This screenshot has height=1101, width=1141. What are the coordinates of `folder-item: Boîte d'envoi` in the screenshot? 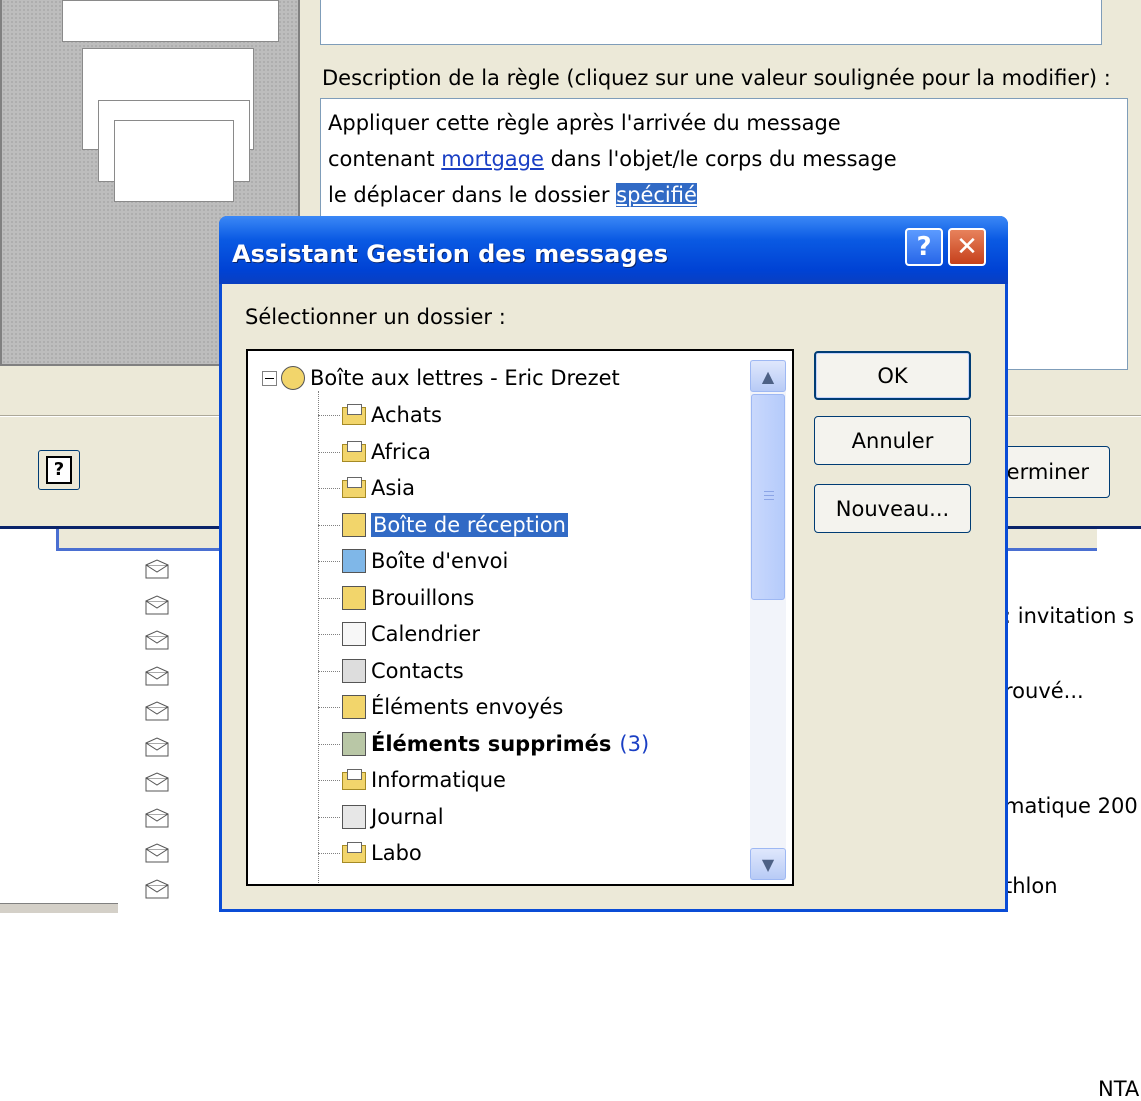 It's located at (413, 561).